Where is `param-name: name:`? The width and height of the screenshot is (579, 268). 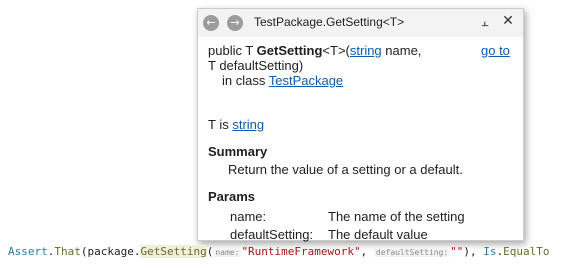
param-name: name: is located at coordinates (248, 216).